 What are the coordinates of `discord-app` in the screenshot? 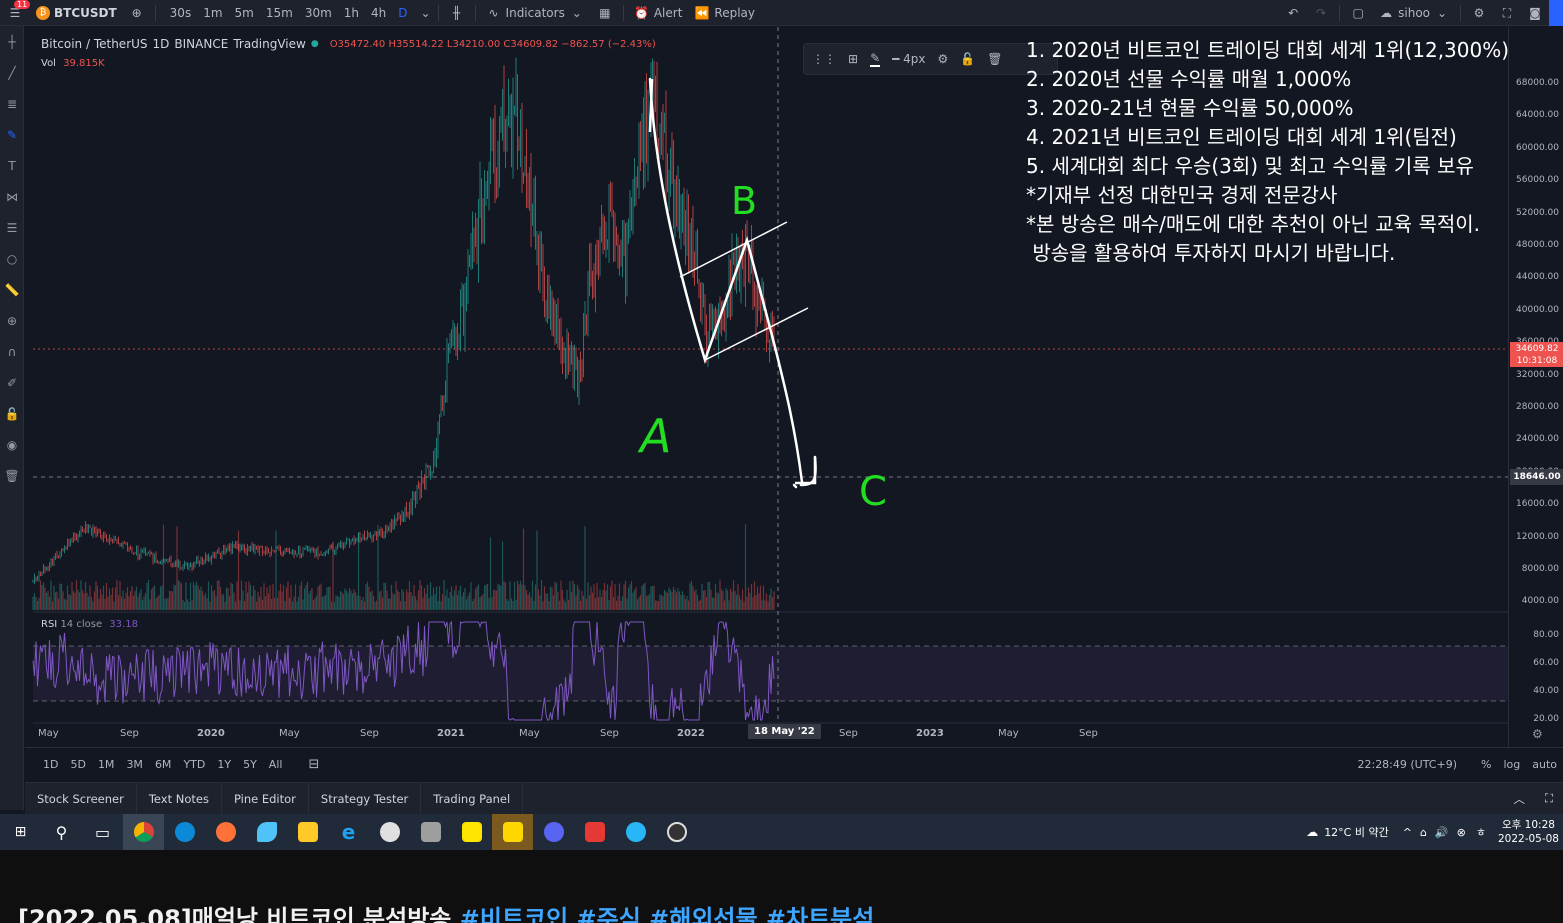 It's located at (553, 832).